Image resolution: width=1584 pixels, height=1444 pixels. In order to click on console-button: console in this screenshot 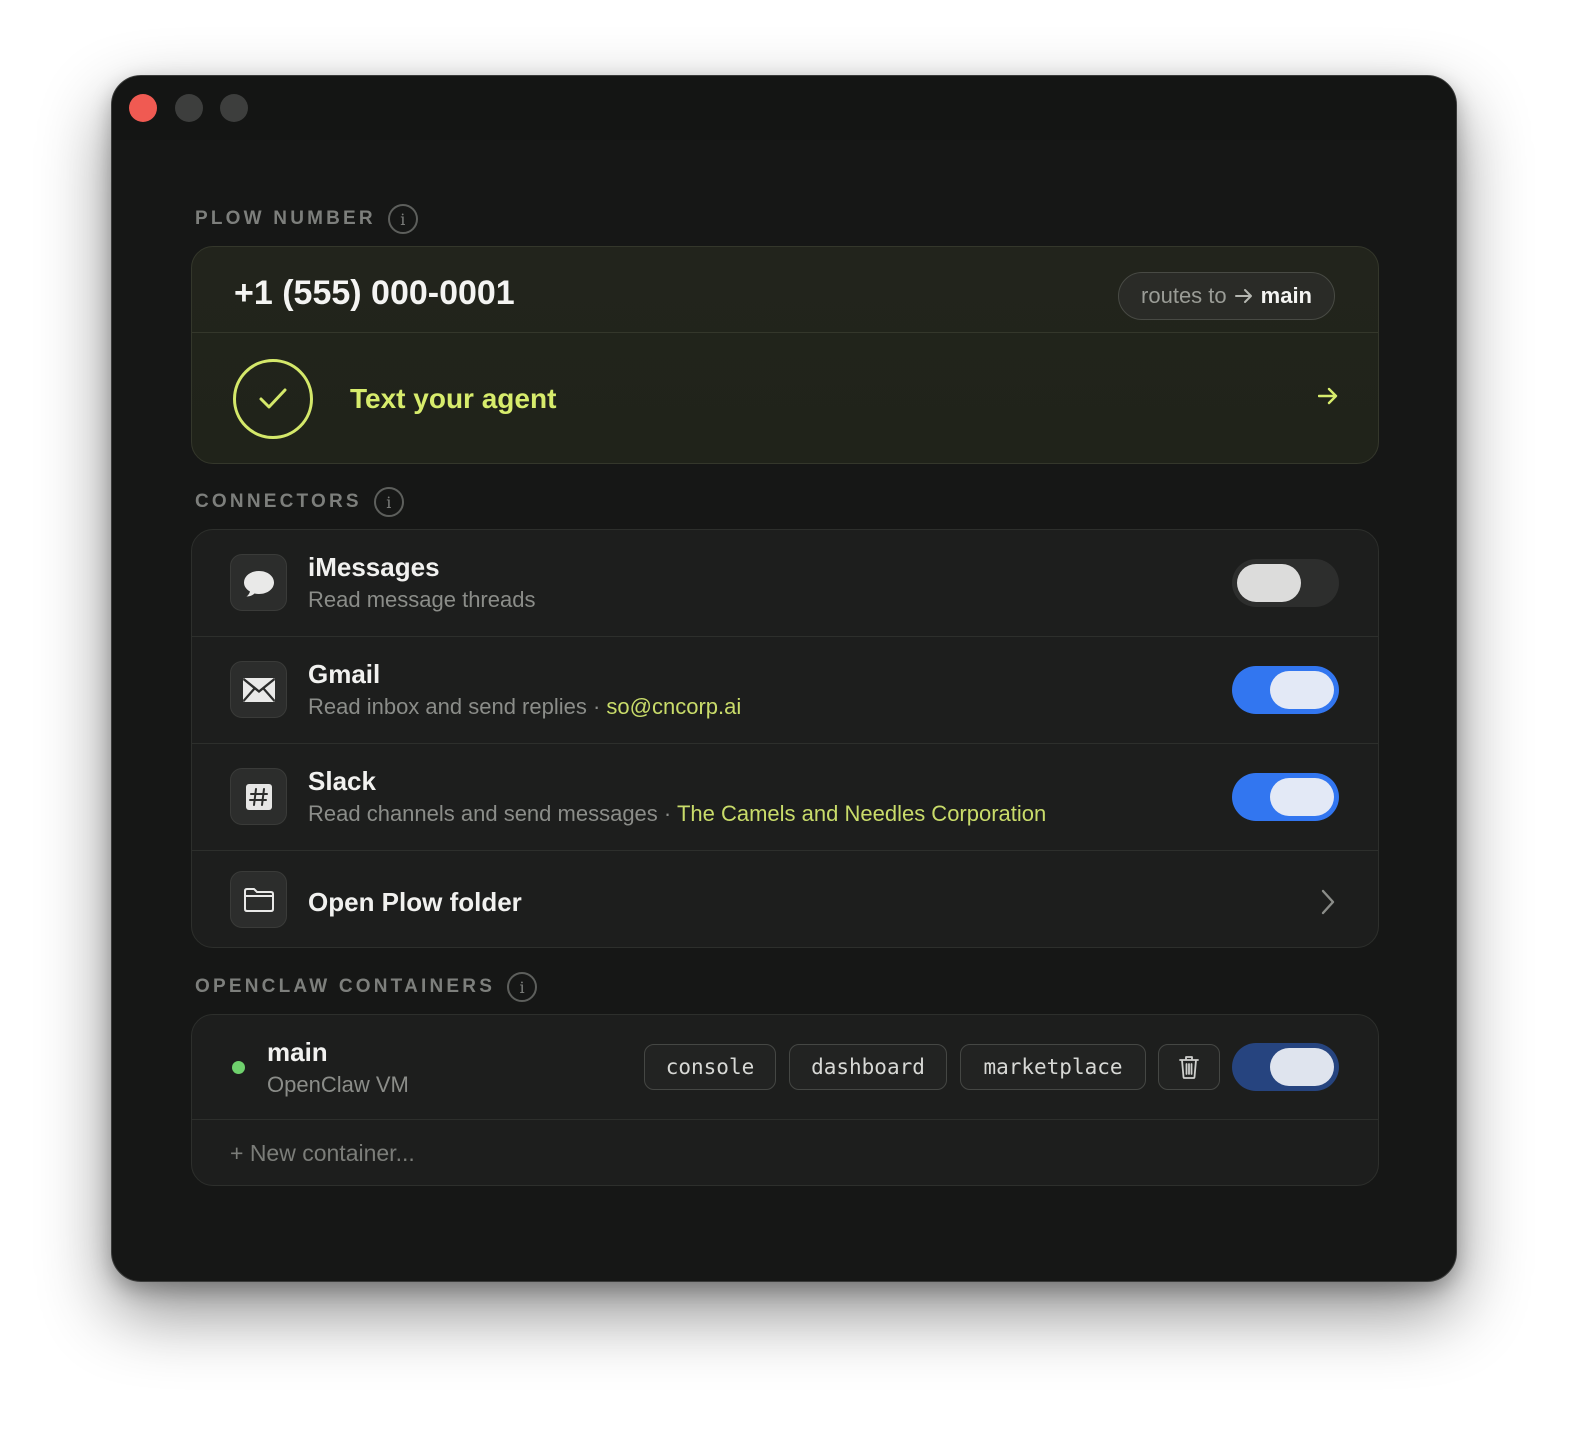, I will do `click(710, 1067)`.